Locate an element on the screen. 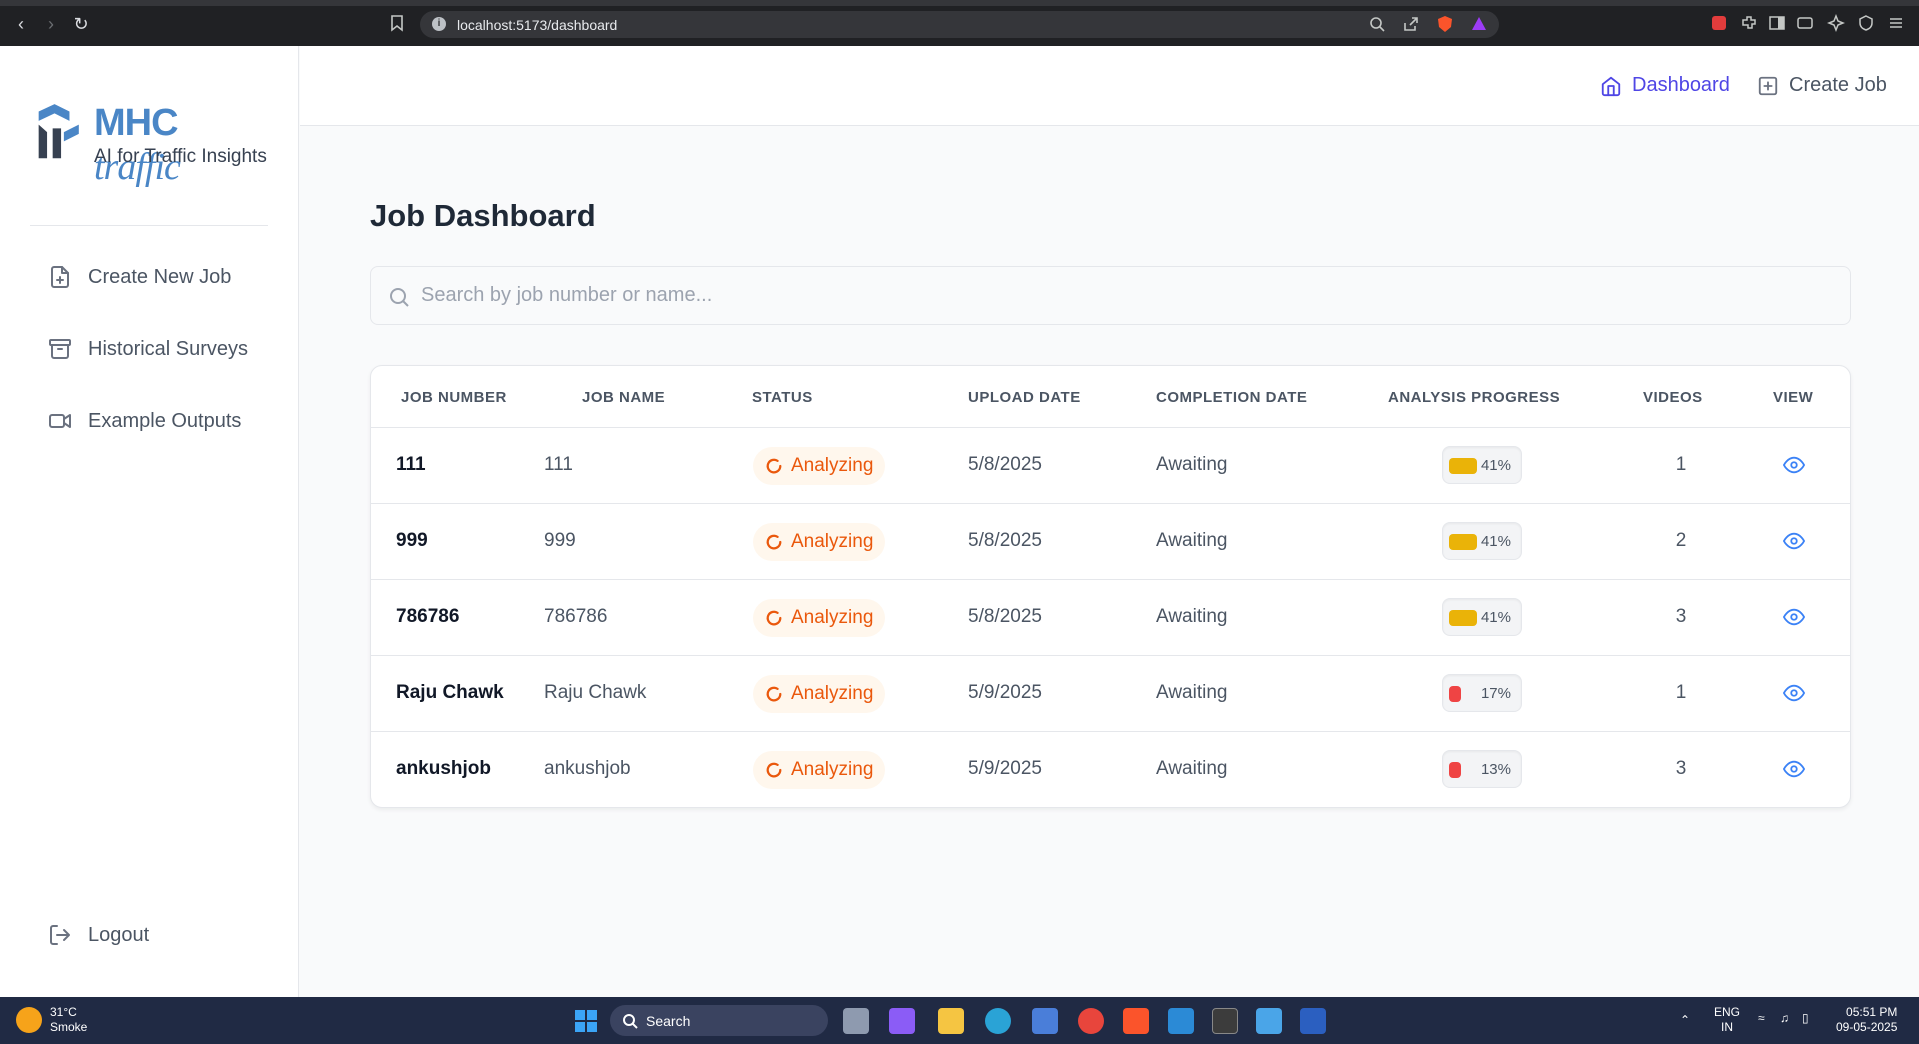 This screenshot has height=1044, width=1919. tray-chevron-icon: ⌃ is located at coordinates (1685, 1020).